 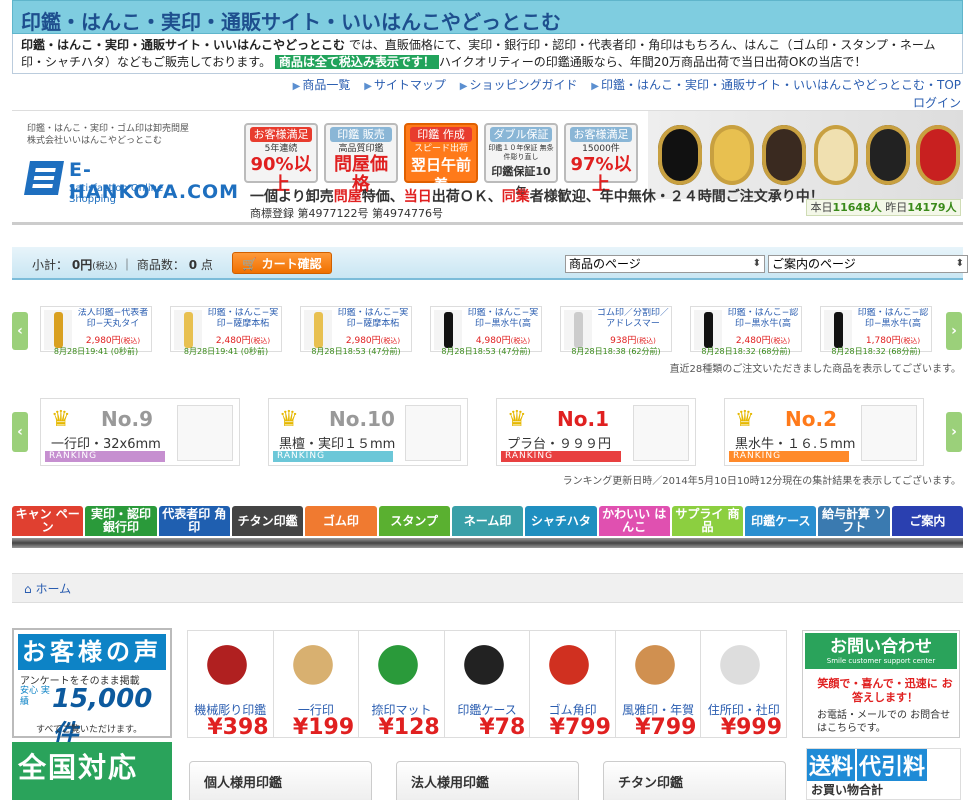 I want to click on product-tile: 捺印マット ¥128, so click(x=402, y=685).